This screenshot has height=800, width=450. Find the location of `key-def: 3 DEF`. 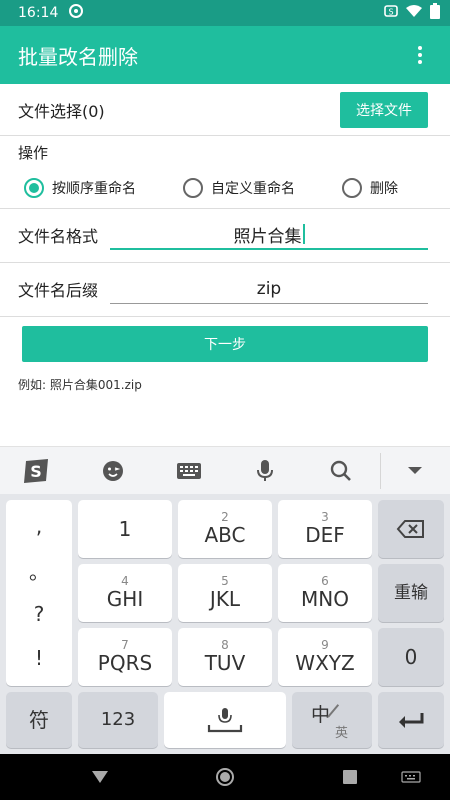

key-def: 3 DEF is located at coordinates (325, 529).